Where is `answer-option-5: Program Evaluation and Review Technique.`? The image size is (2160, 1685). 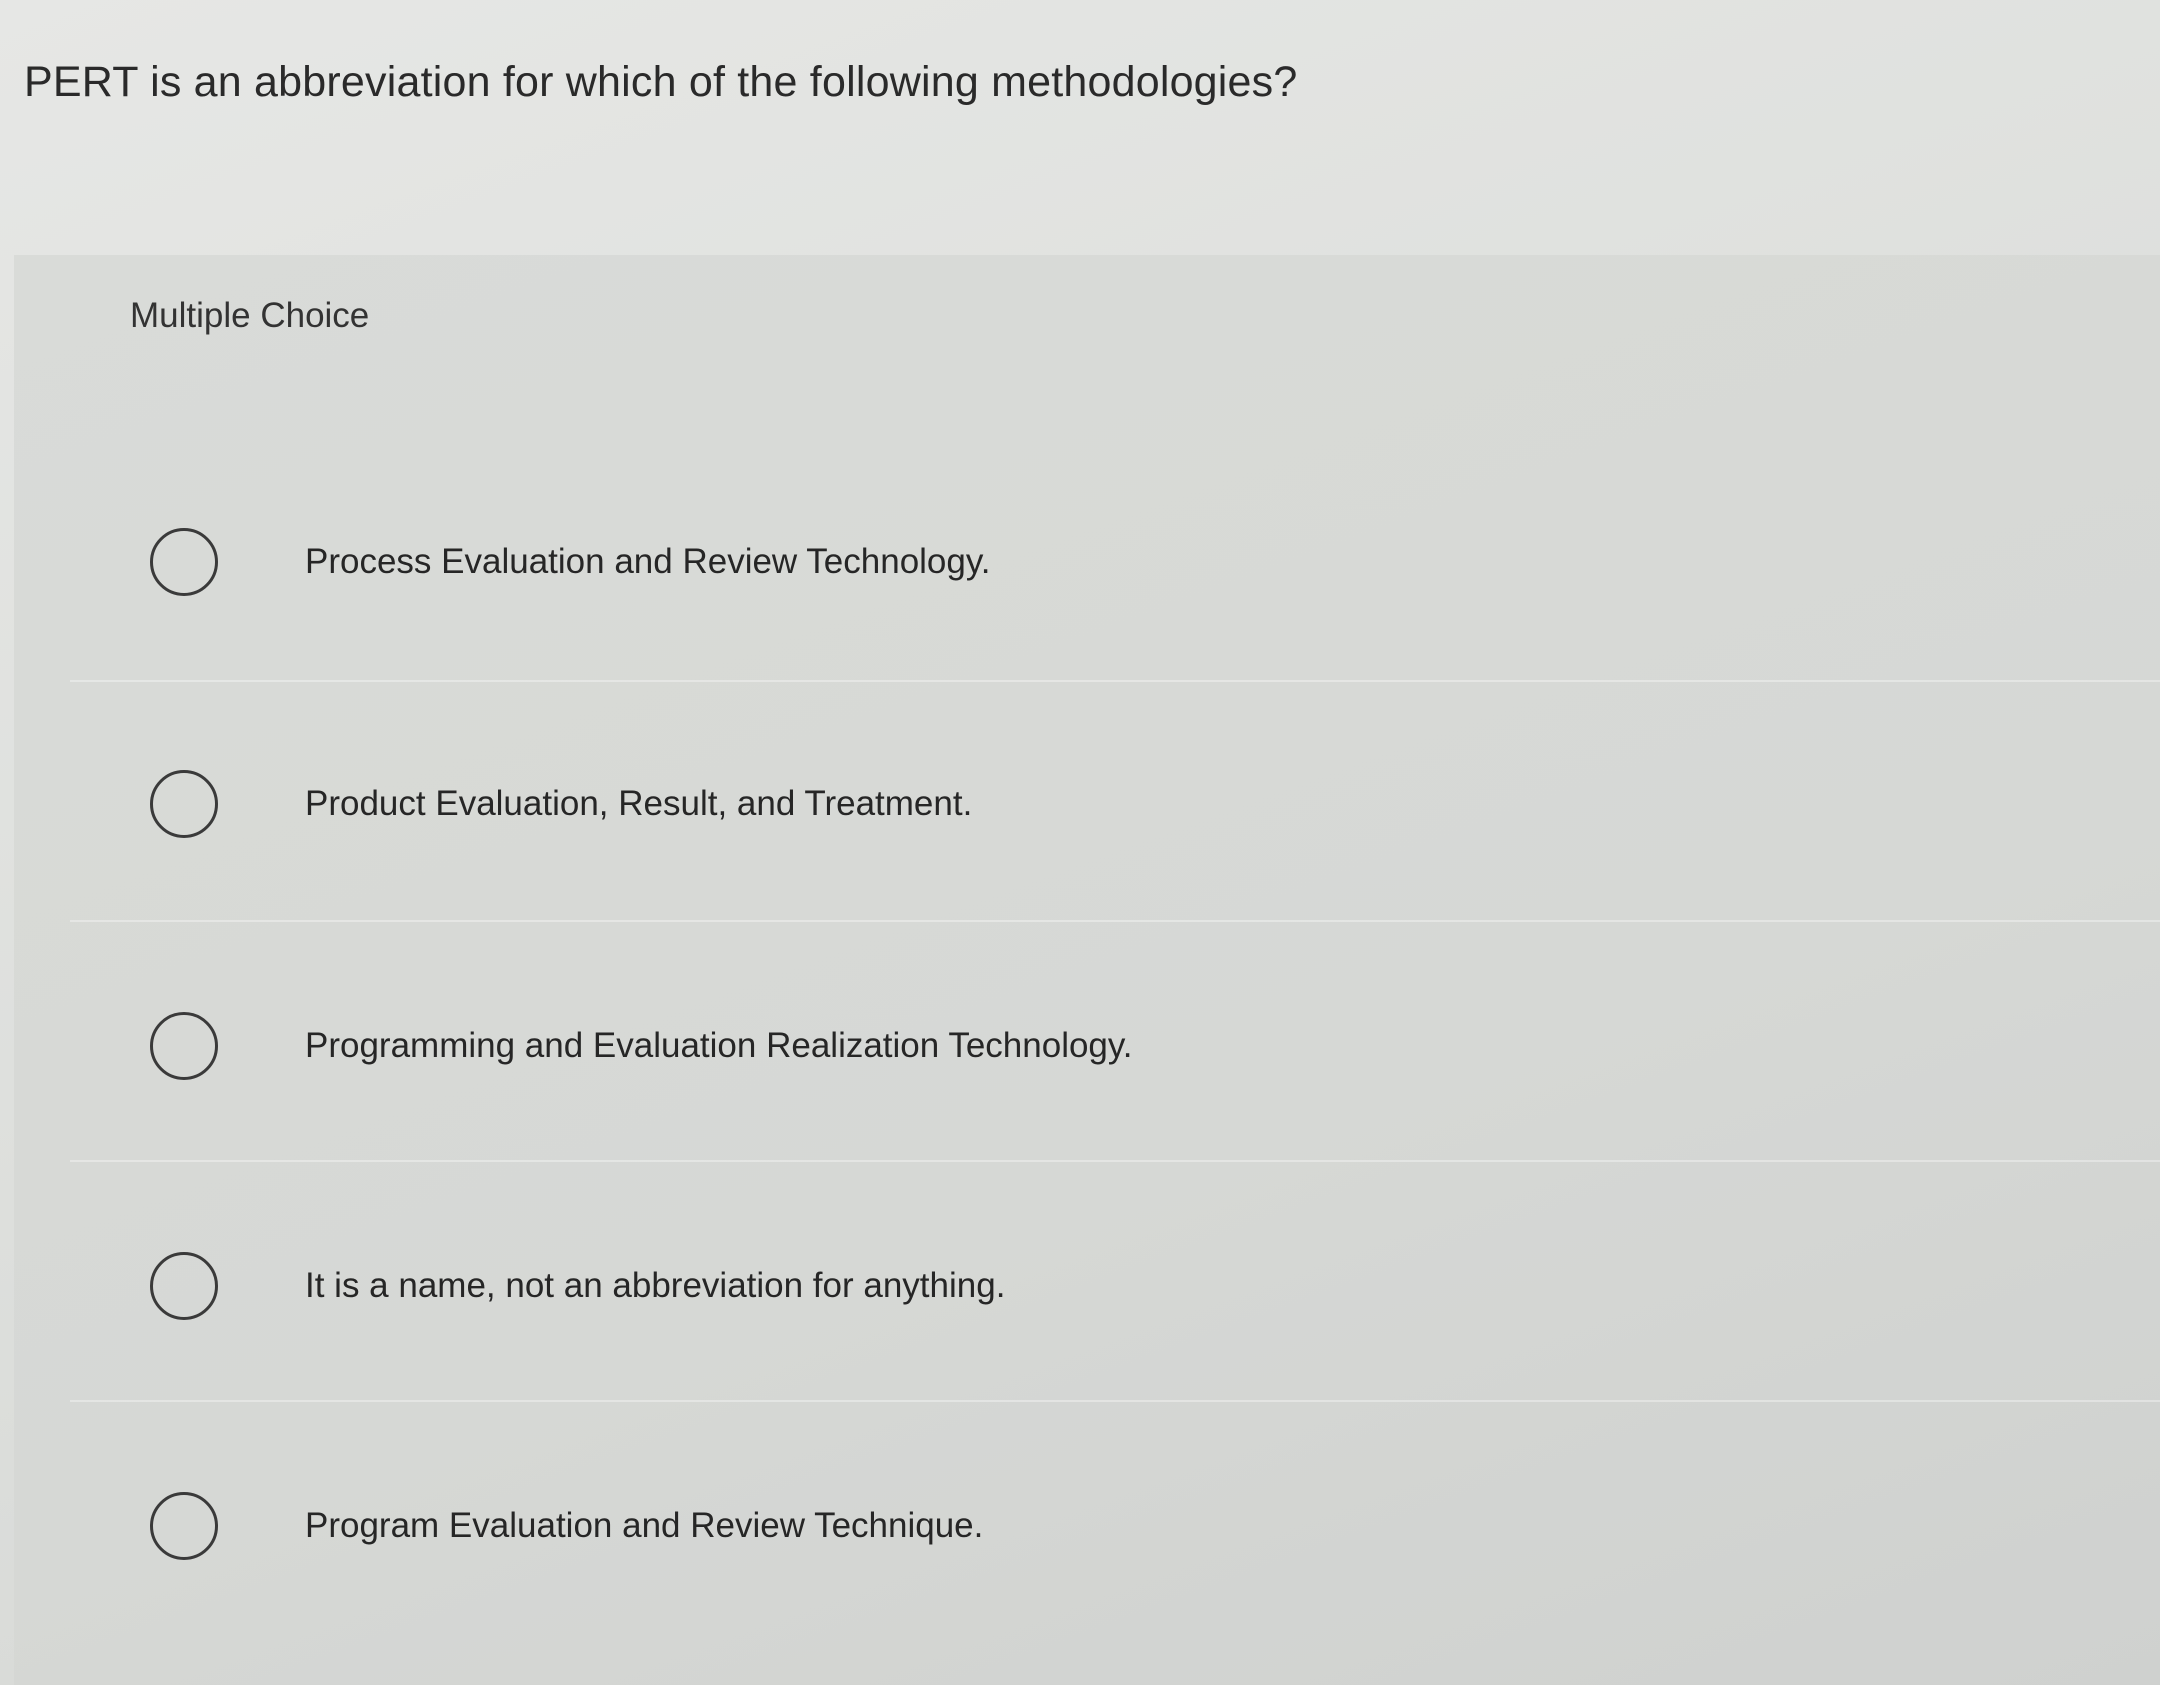
answer-option-5: Program Evaluation and Review Technique. is located at coordinates (1080, 1528).